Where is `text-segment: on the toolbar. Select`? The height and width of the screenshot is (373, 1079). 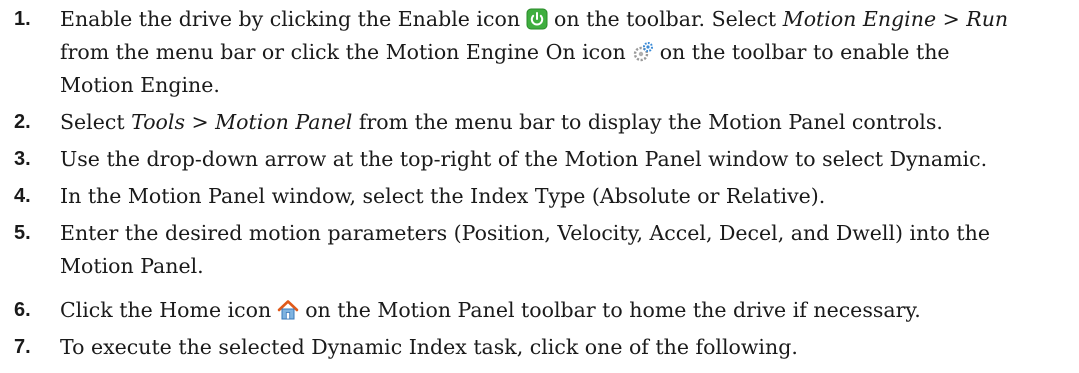
text-segment: on the toolbar. Select is located at coordinates (665, 19).